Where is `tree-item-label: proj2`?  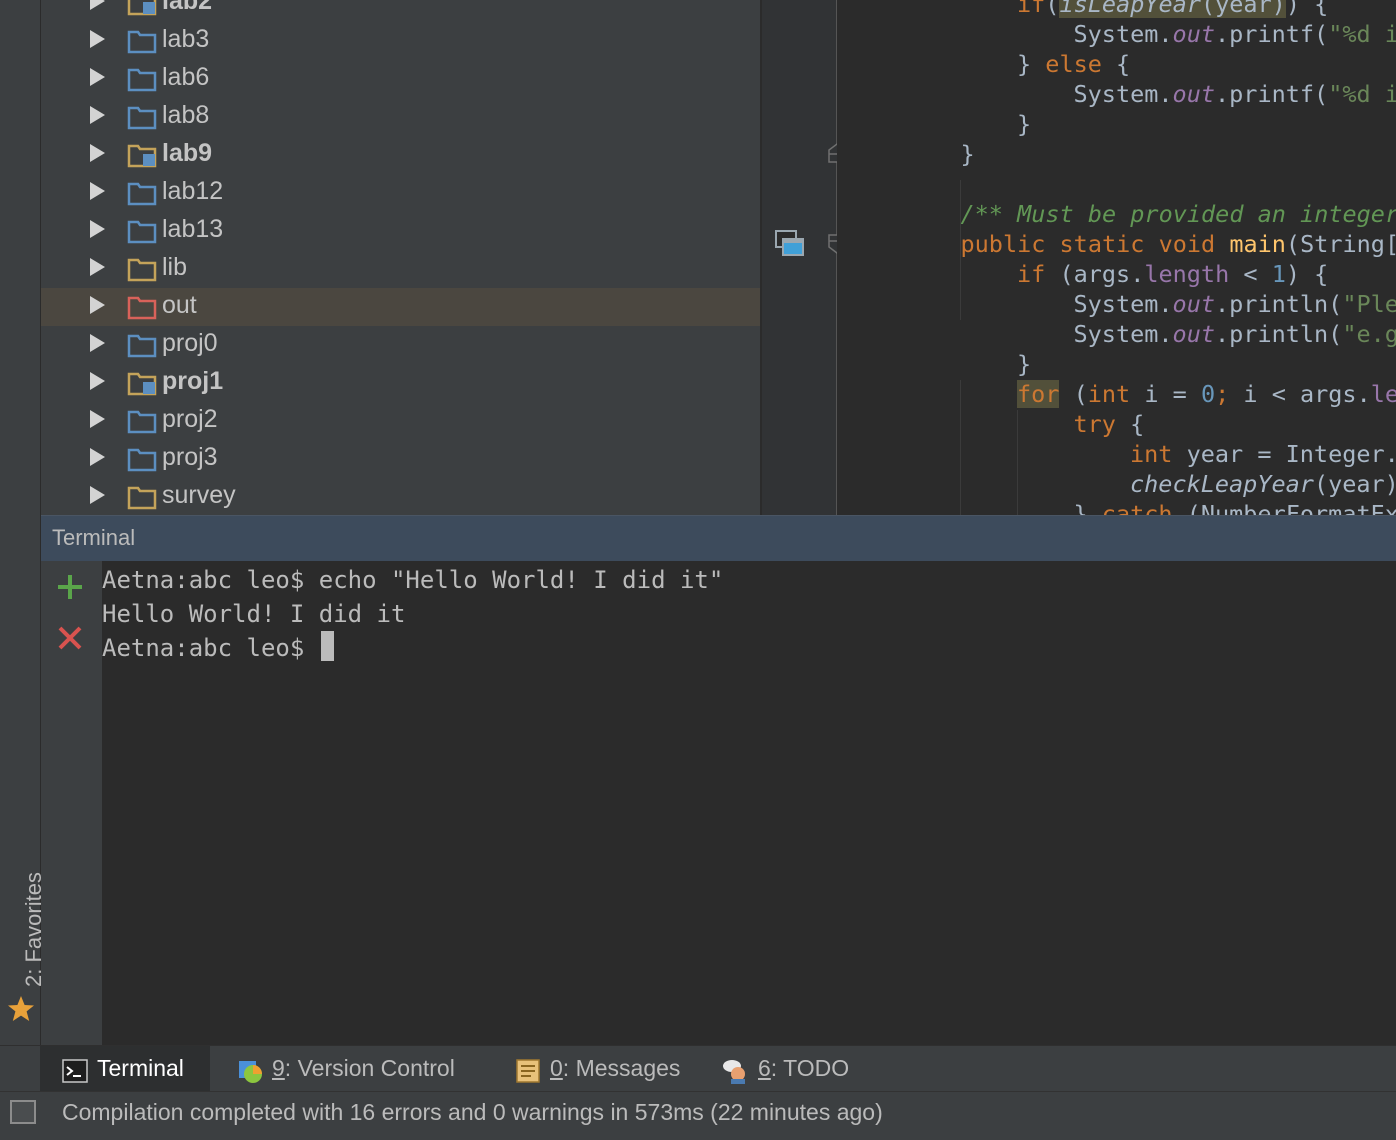 tree-item-label: proj2 is located at coordinates (190, 419).